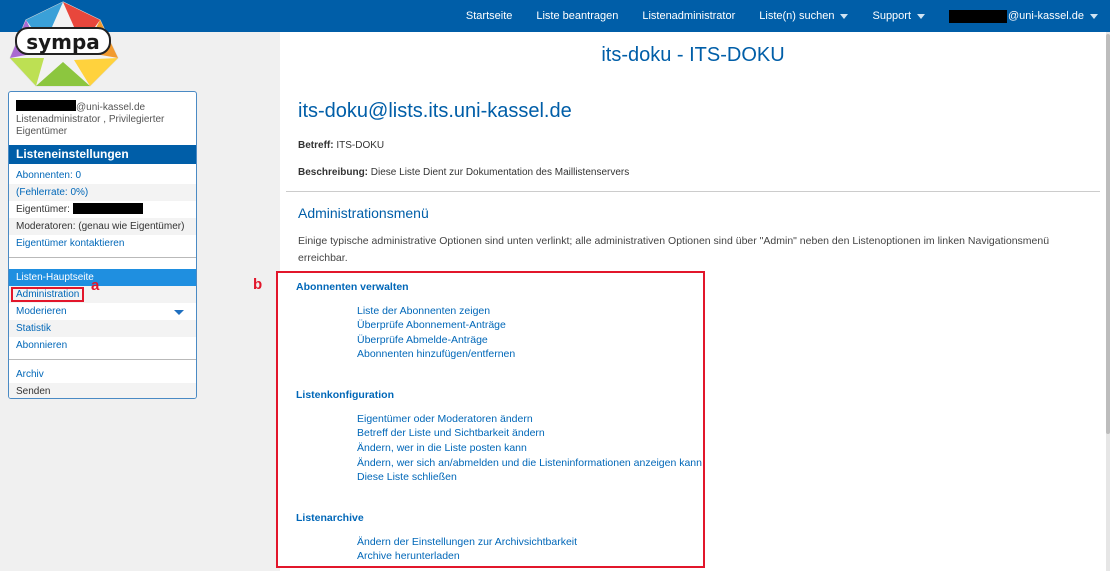 The width and height of the screenshot is (1110, 571). Describe the element at coordinates (95, 285) in the screenshot. I see `annotation-marker-a: a` at that location.